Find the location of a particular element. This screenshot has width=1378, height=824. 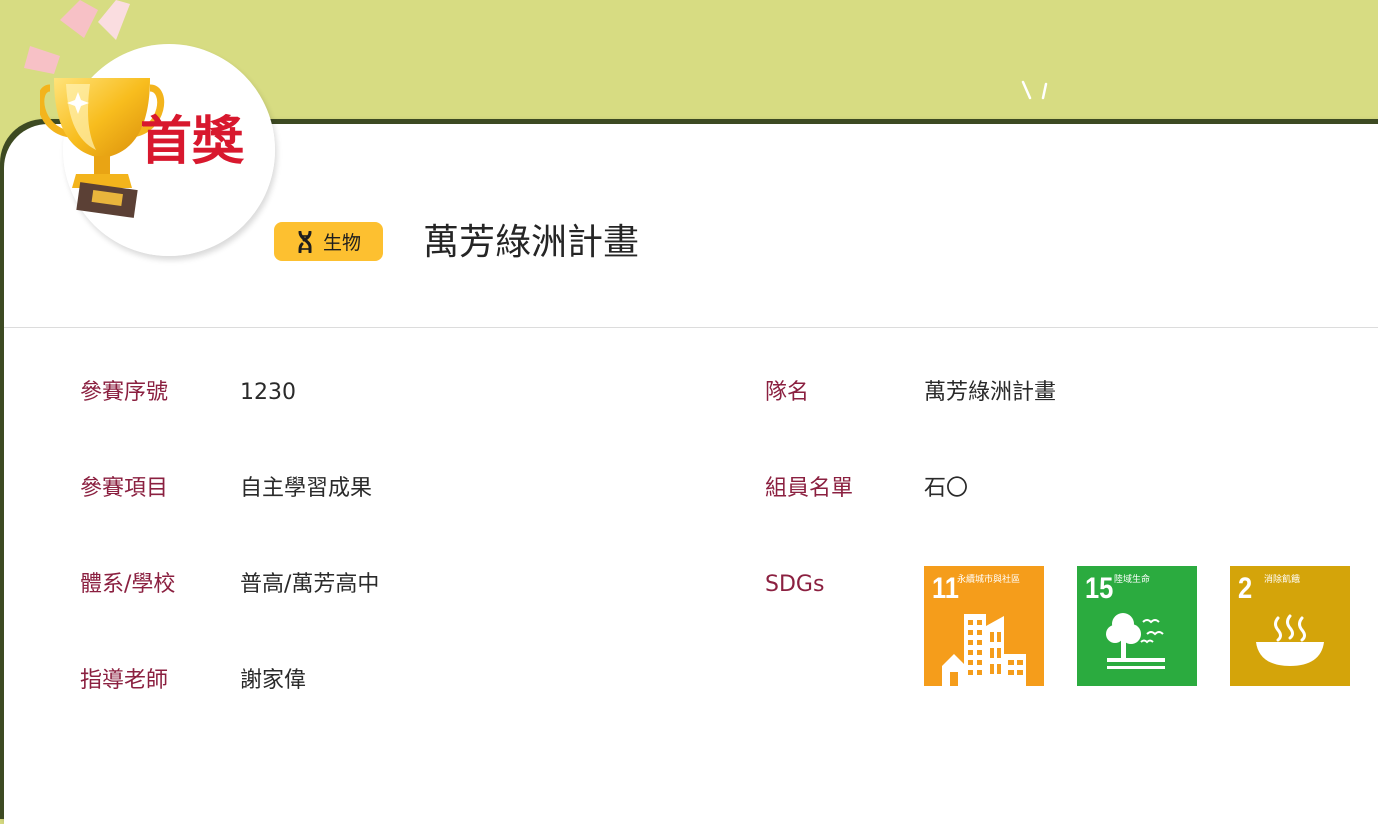

item-label: 參賽項目 is located at coordinates (124, 488).